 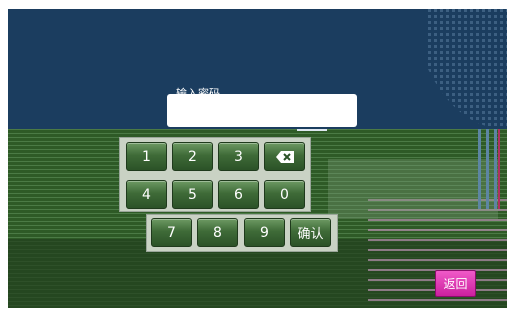 I want to click on password-input, so click(x=262, y=110).